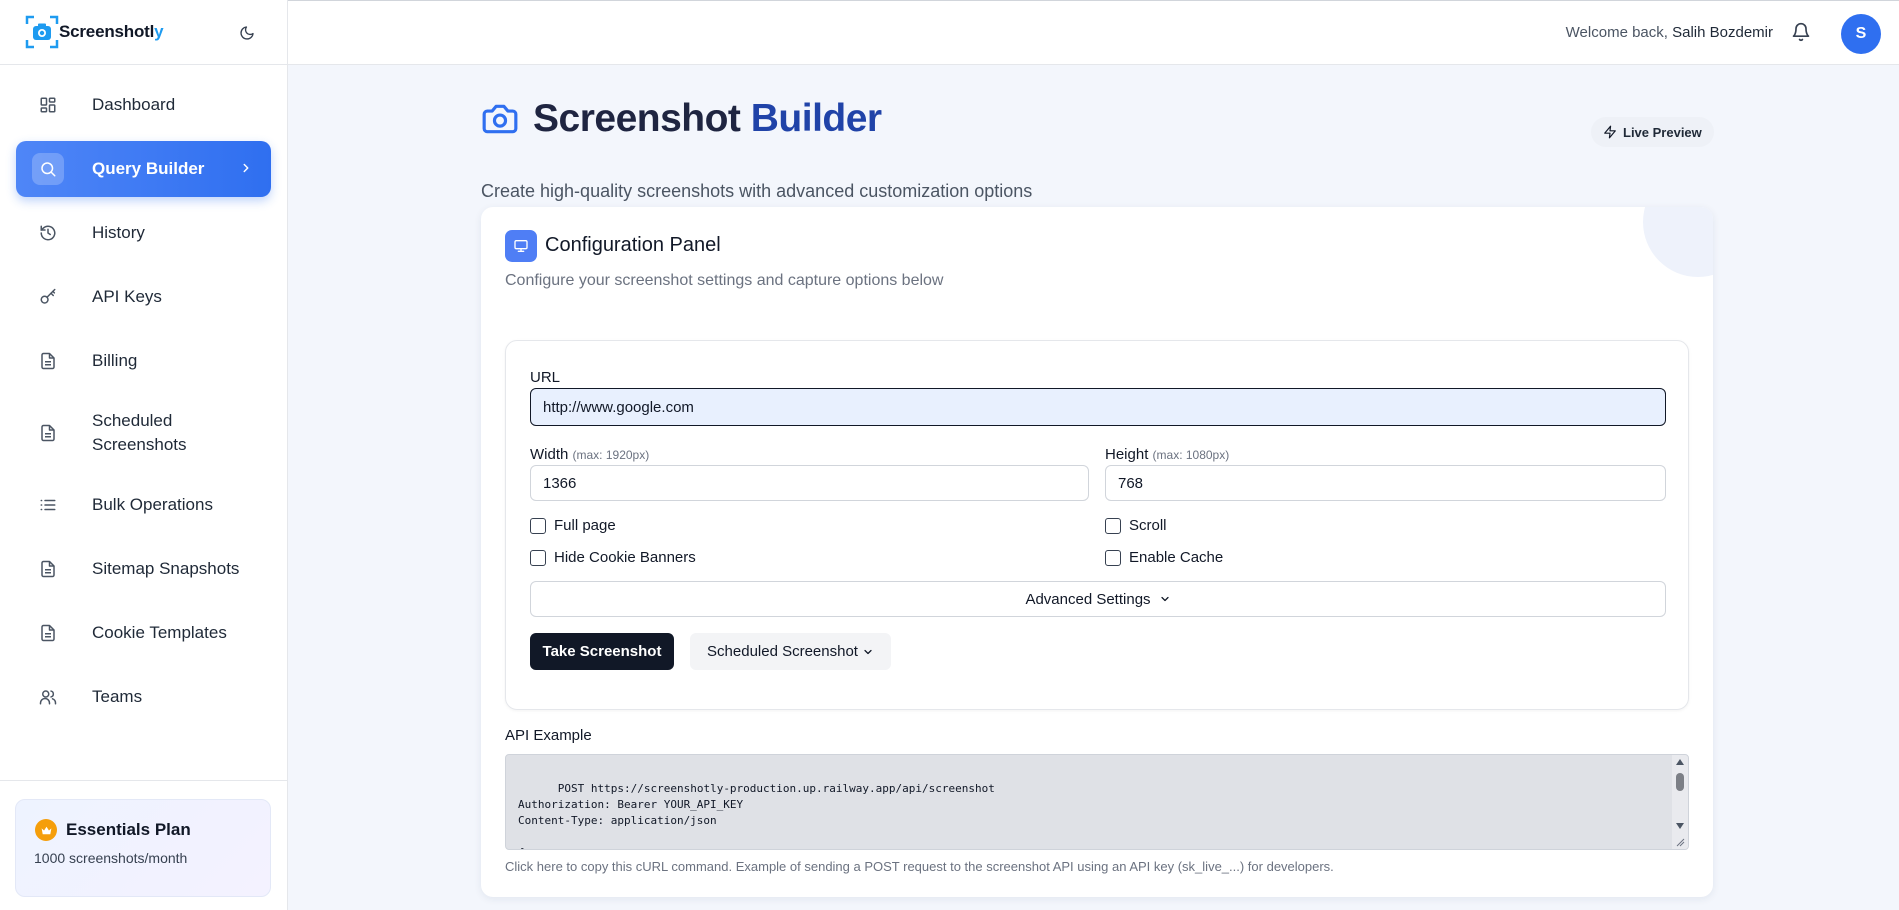 The image size is (1899, 910). What do you see at coordinates (1098, 407) in the screenshot?
I see `url-input: http://www.google.com` at bounding box center [1098, 407].